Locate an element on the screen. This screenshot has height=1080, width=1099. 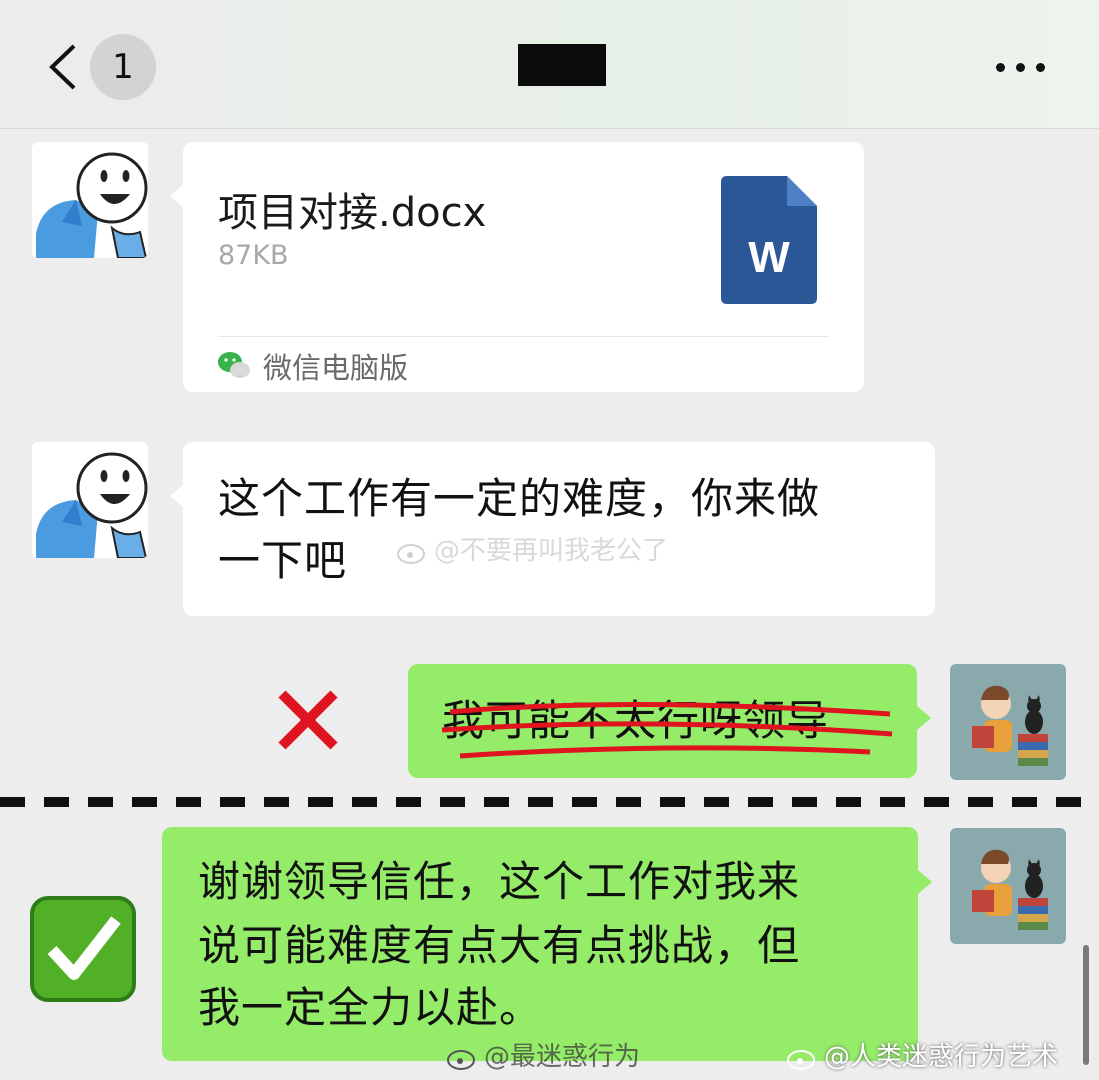
file-message-bubble: 项目对接.docx 87KB W 微信电脑版 is located at coordinates (523, 267).